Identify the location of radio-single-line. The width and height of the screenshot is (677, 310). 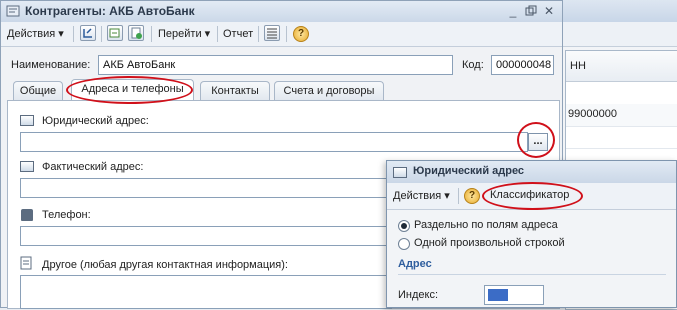
(404, 244).